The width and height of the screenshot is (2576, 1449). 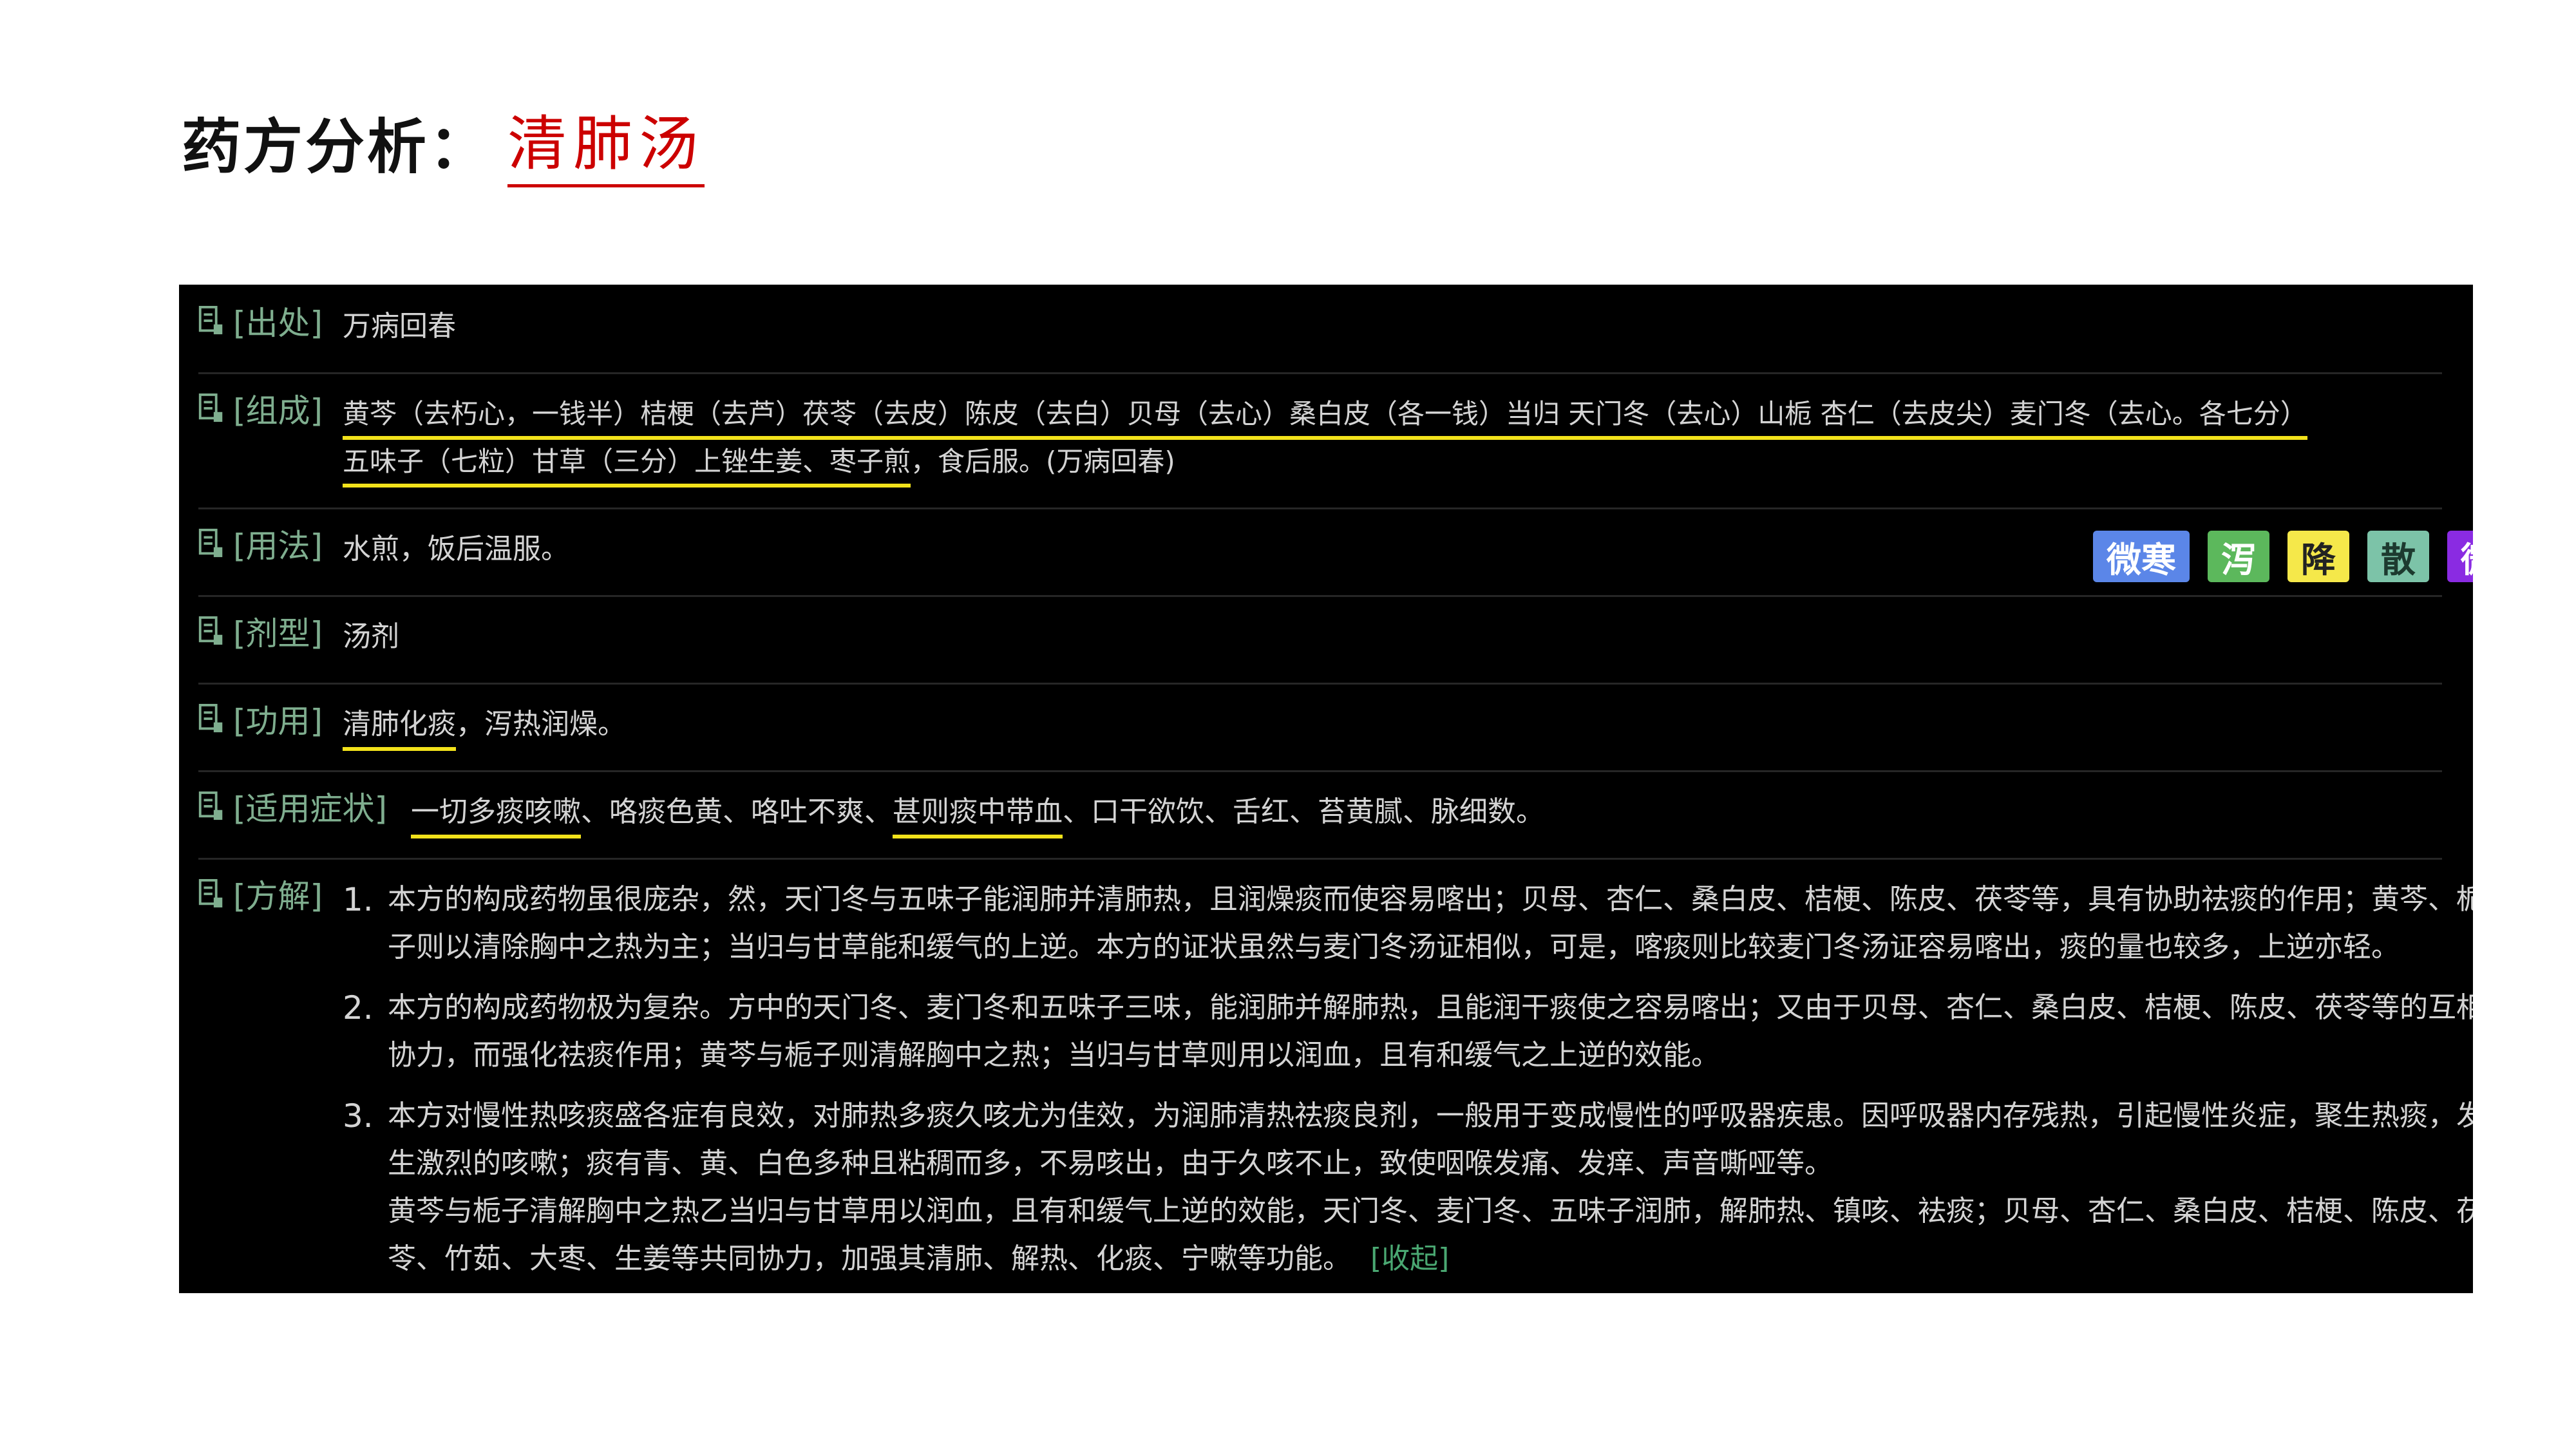 What do you see at coordinates (870, 1258) in the screenshot?
I see `explanation-line: 苓、竹茹、大枣、生姜等共同协力，加强其清肺、解热、化痰、宁嗽等功能。` at bounding box center [870, 1258].